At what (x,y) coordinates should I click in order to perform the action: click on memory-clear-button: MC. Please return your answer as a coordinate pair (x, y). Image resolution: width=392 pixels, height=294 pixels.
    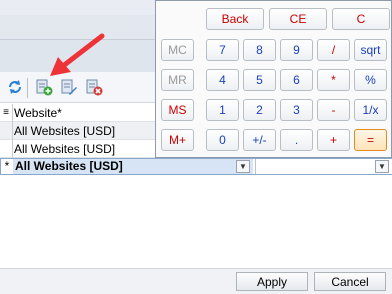
    Looking at the image, I should click on (177, 50).